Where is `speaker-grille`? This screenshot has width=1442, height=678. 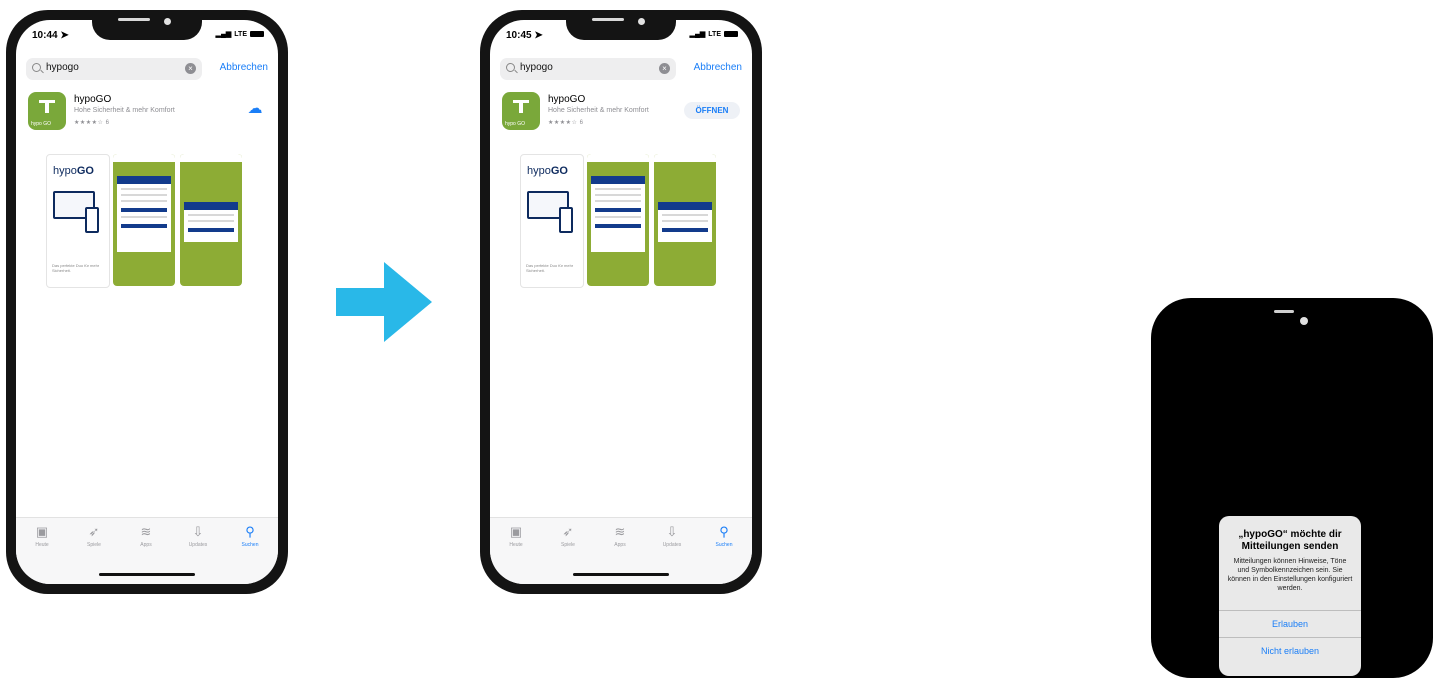 speaker-grille is located at coordinates (1284, 311).